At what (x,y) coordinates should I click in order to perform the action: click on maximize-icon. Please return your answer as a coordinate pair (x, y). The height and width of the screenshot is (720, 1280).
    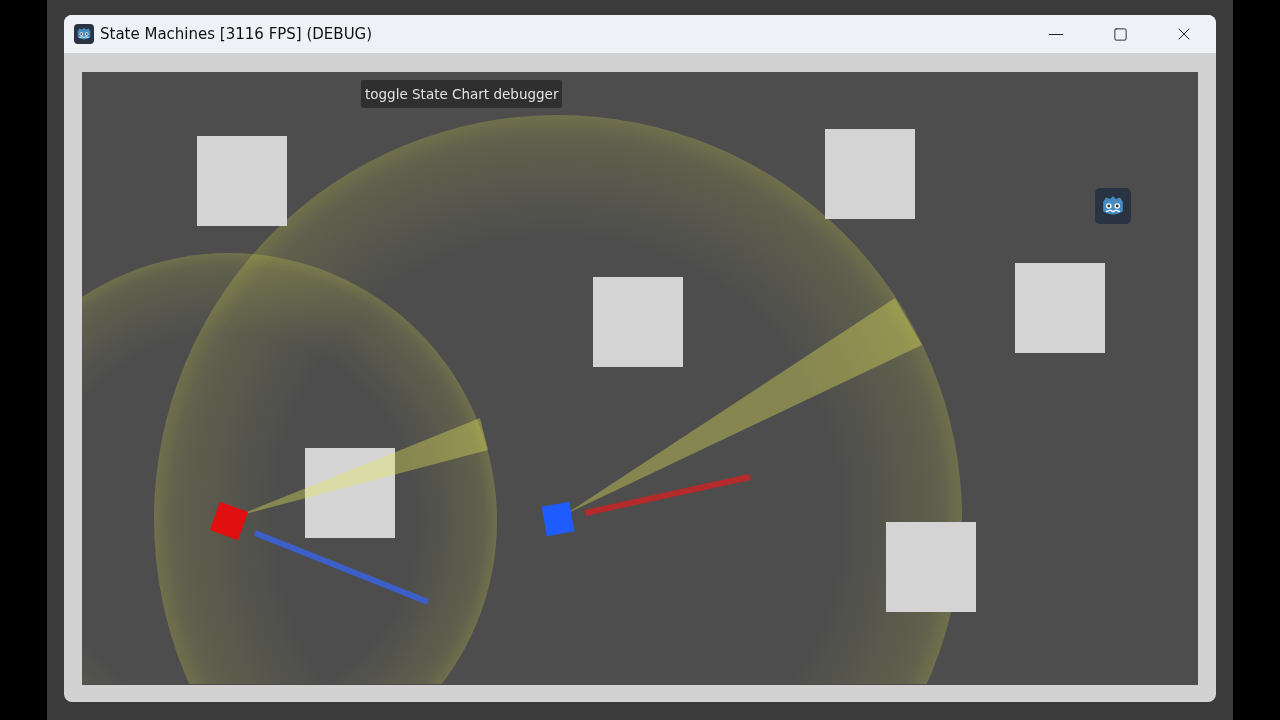
    Looking at the image, I should click on (1120, 34).